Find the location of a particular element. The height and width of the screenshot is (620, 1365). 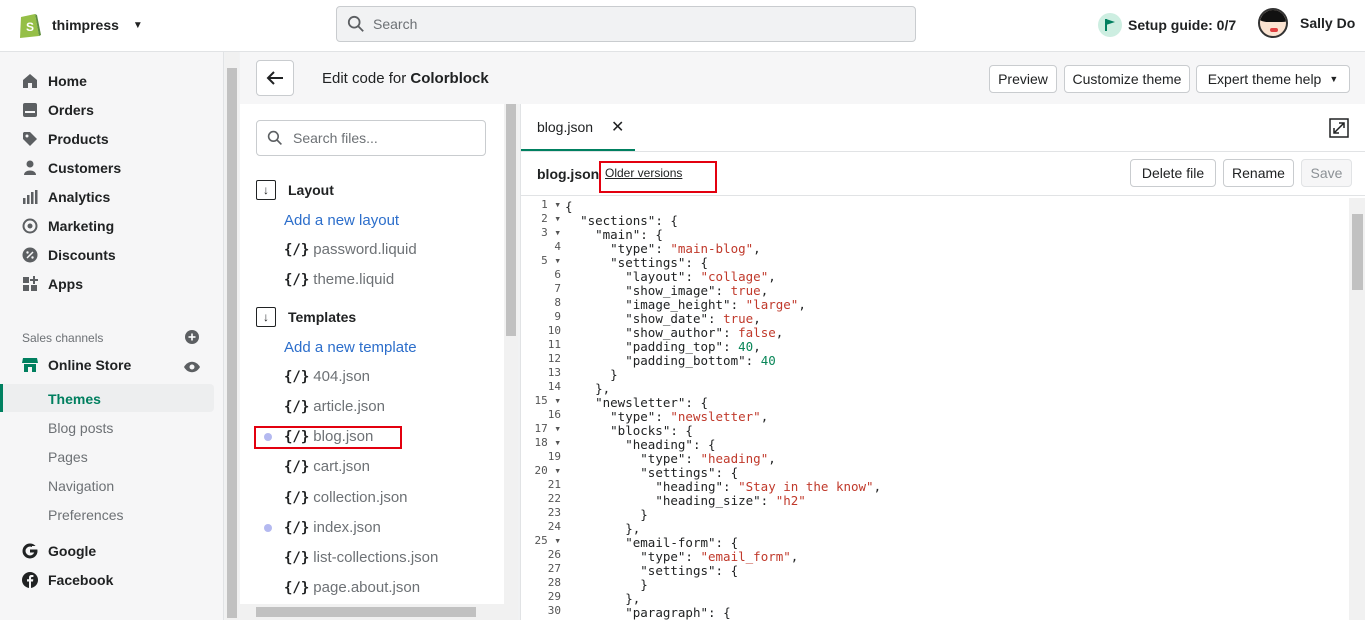

code-line: "show_image": true, is located at coordinates (697, 290).